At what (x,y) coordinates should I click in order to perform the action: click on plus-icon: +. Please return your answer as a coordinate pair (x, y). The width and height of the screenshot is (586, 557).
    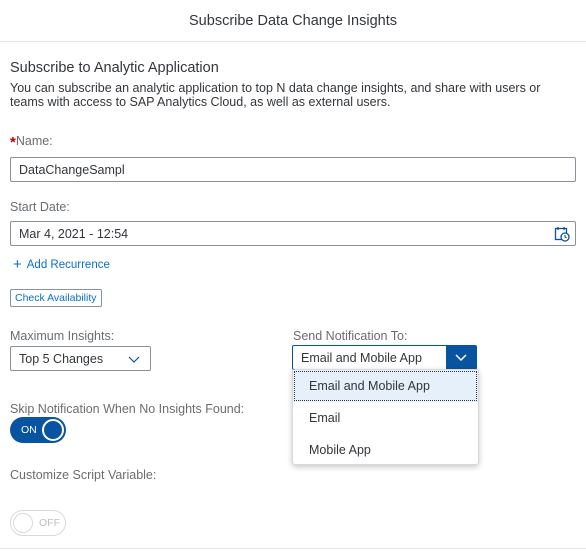
    Looking at the image, I should click on (17, 264).